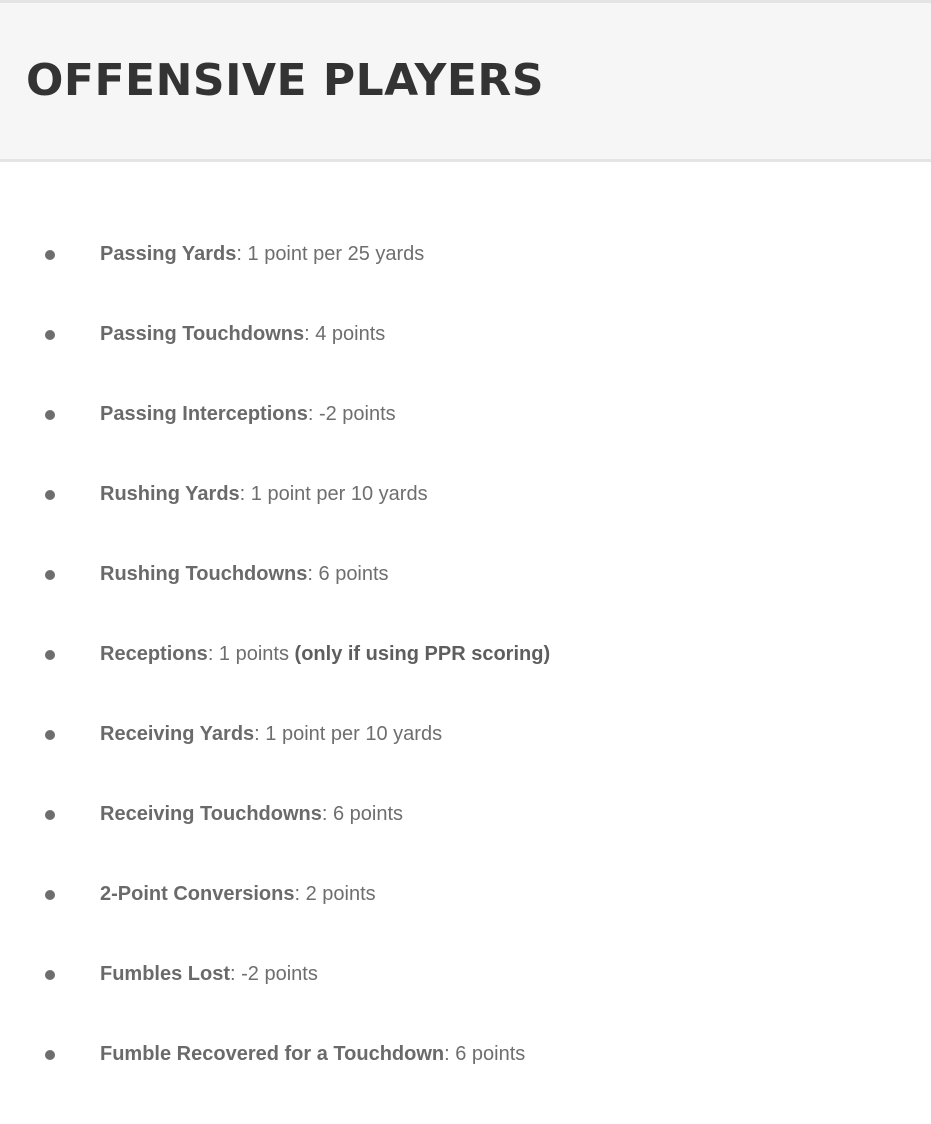 This screenshot has width=931, height=1124. I want to click on section-header: OFFENSIVE PLAYERS, so click(465, 81).